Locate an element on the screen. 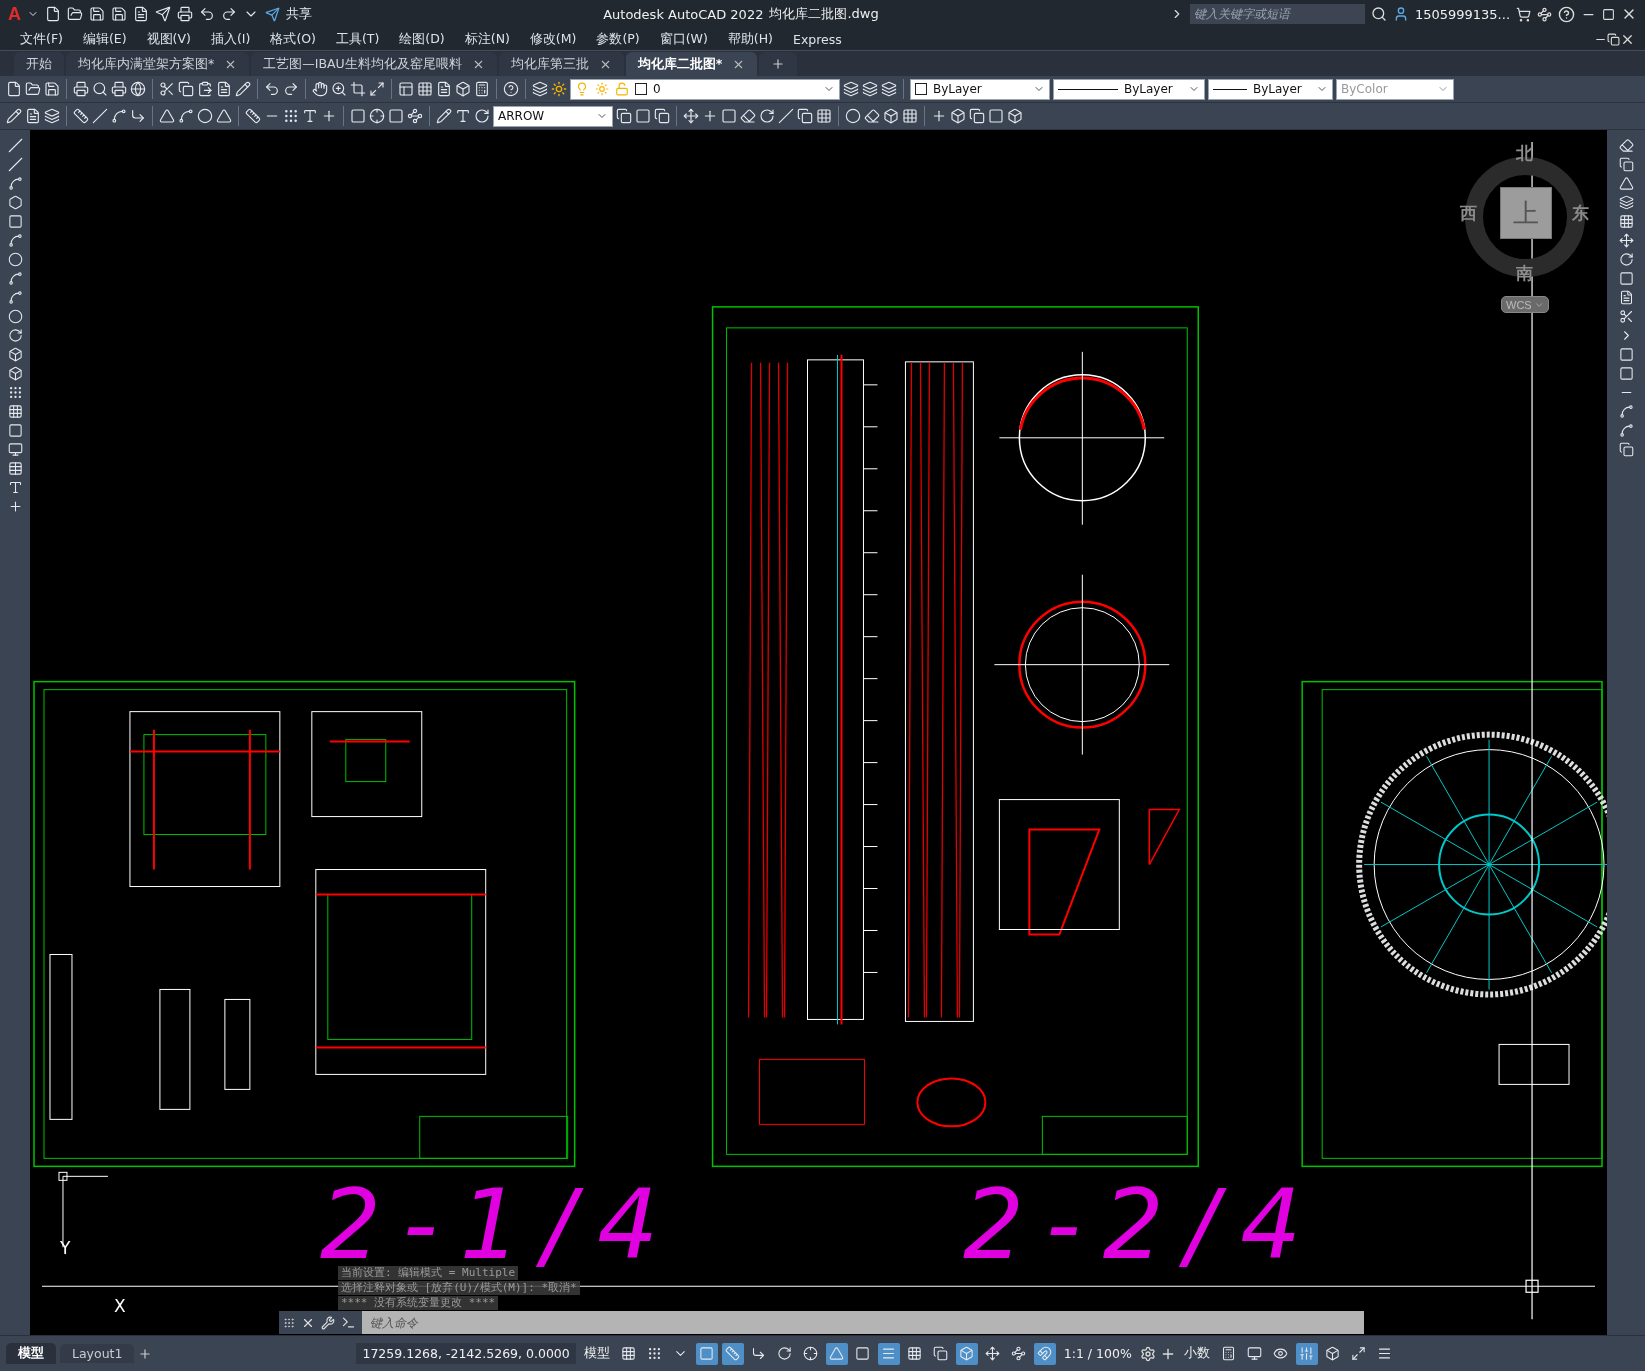  units-dropdown: 小数 is located at coordinates (1196, 1353).